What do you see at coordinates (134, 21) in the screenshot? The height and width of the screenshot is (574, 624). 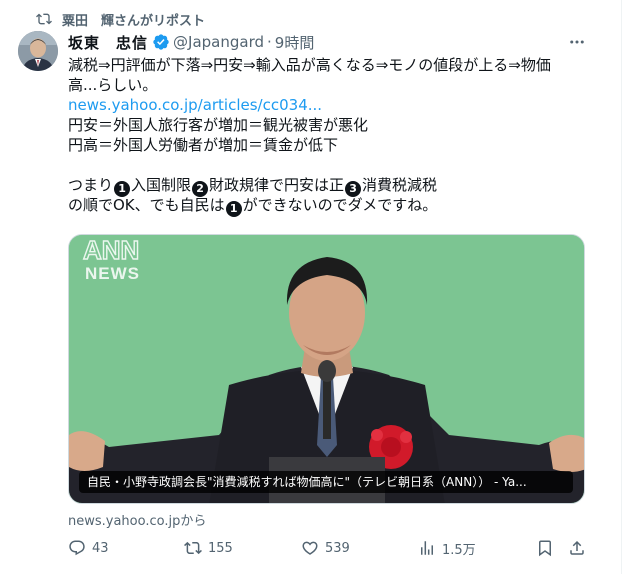 I see `repost-text: 粟田 輝さんがリポスト` at bounding box center [134, 21].